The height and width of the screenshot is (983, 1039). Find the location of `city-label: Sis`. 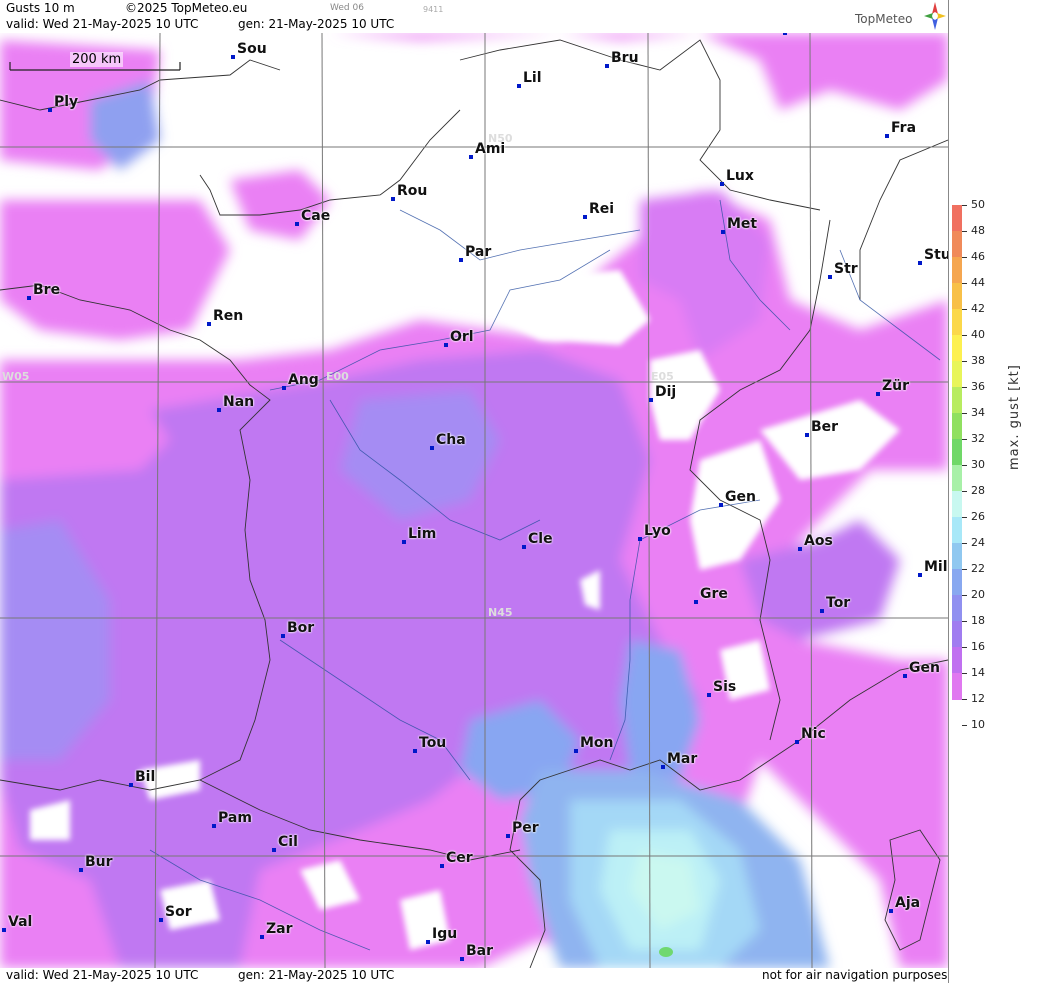

city-label: Sis is located at coordinates (725, 687).